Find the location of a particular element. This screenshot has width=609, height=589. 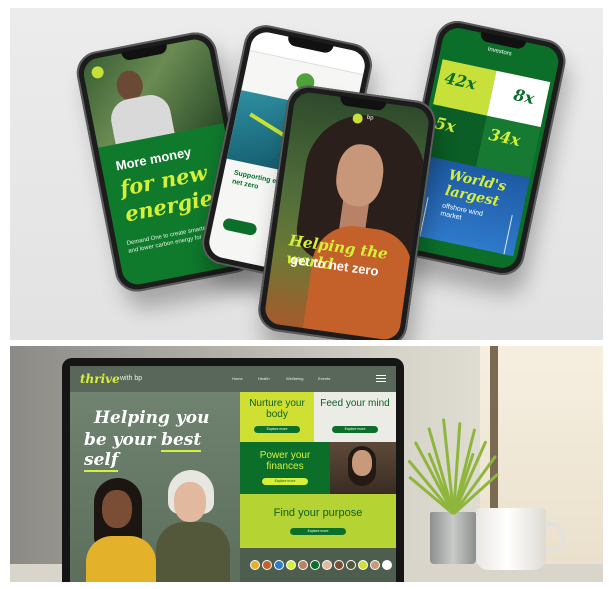

turbine-icon is located at coordinates (508, 235).